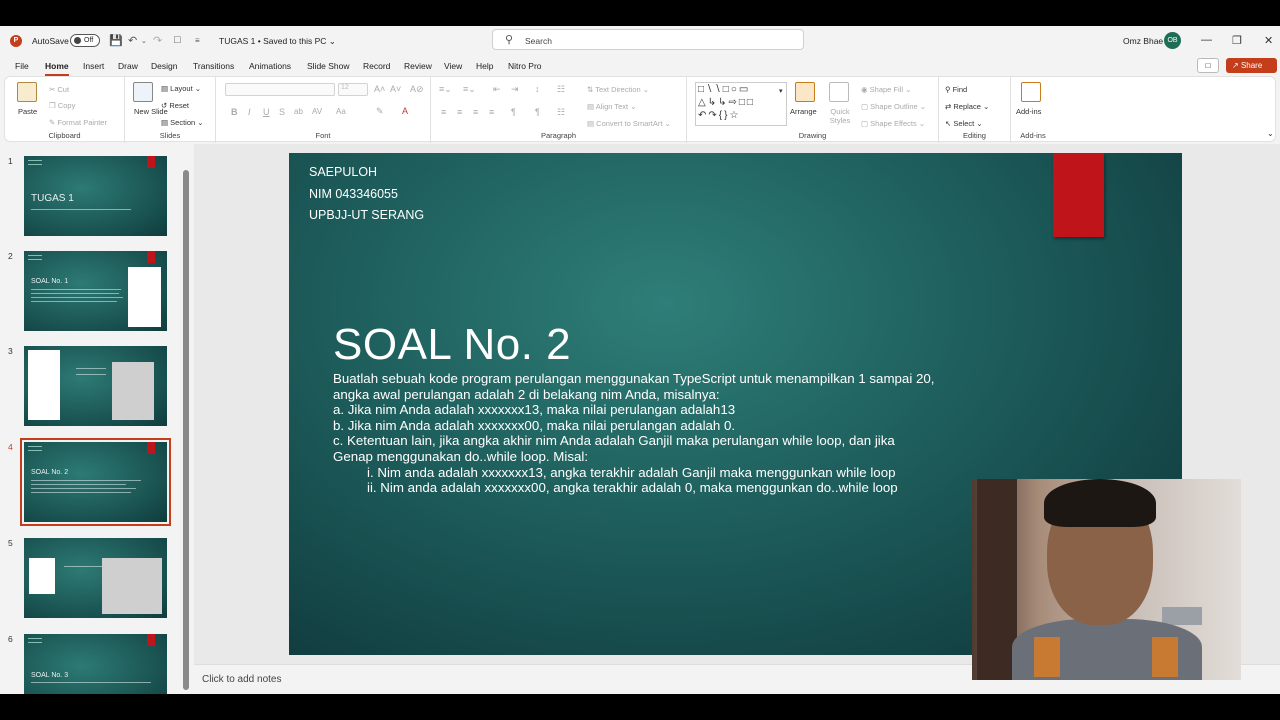 This screenshot has width=1280, height=720. What do you see at coordinates (57, 68) in the screenshot?
I see `tab-home: Home` at bounding box center [57, 68].